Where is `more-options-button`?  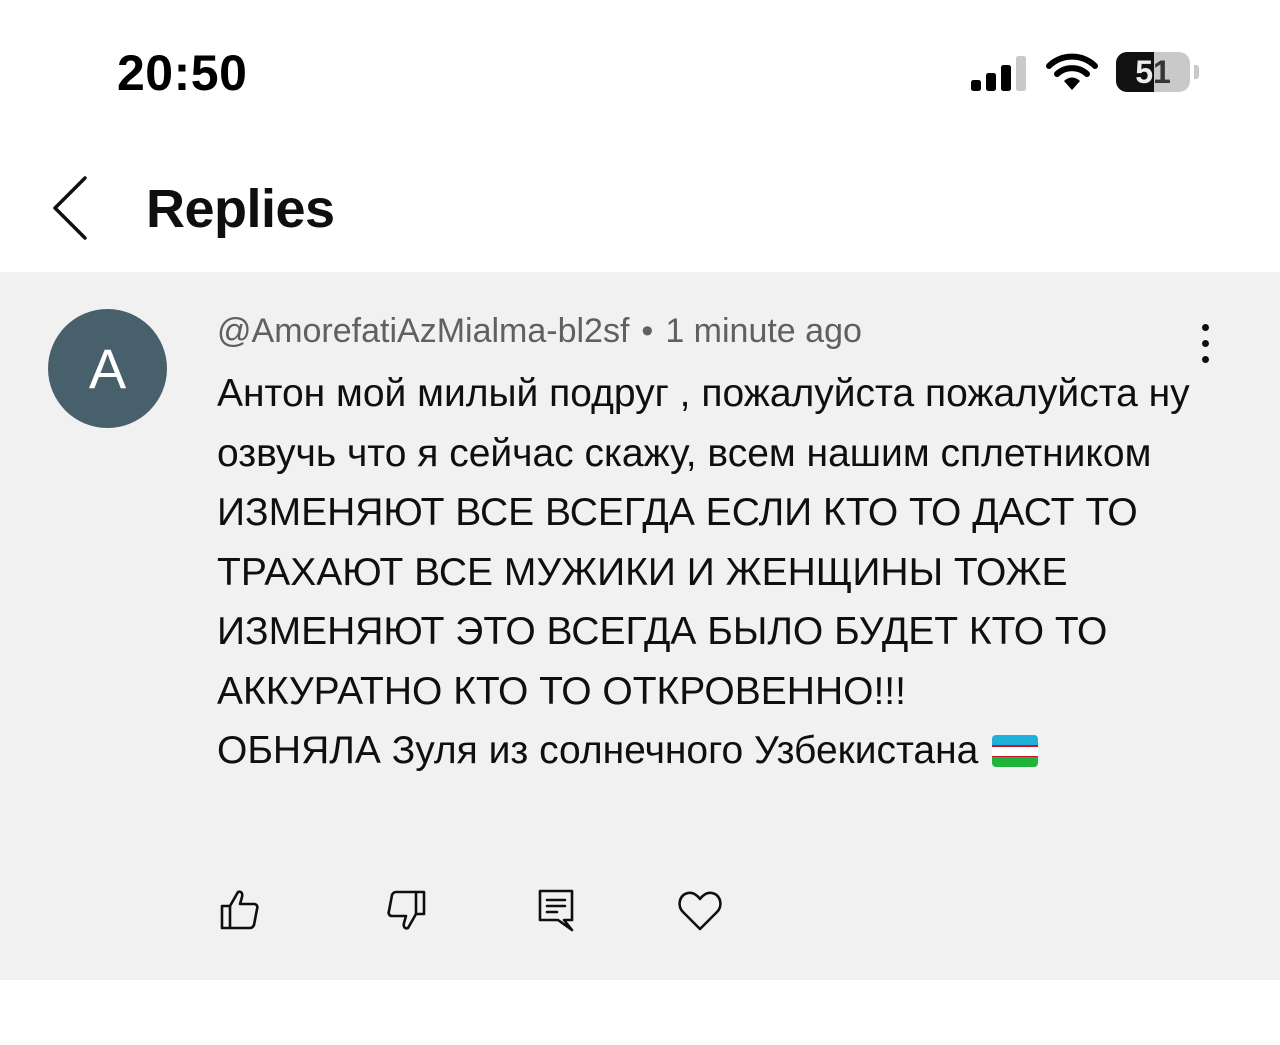 more-options-button is located at coordinates (1206, 344).